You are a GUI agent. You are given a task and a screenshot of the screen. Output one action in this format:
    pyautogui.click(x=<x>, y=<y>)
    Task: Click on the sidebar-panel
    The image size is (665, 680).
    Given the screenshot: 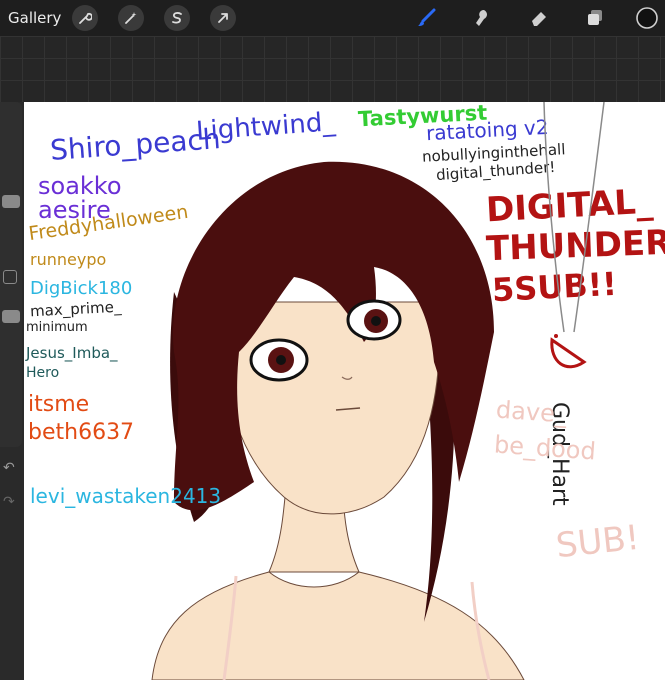 What is the action you would take?
    pyautogui.click(x=11, y=274)
    